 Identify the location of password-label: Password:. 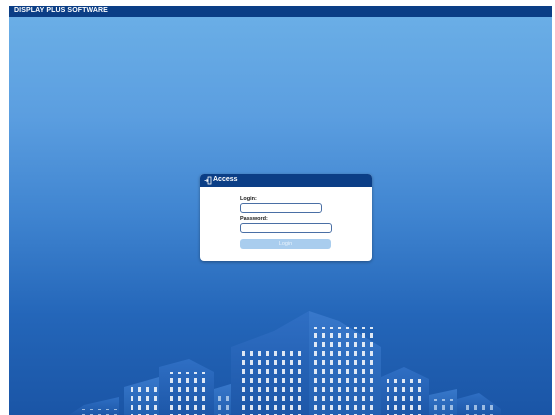
(254, 219).